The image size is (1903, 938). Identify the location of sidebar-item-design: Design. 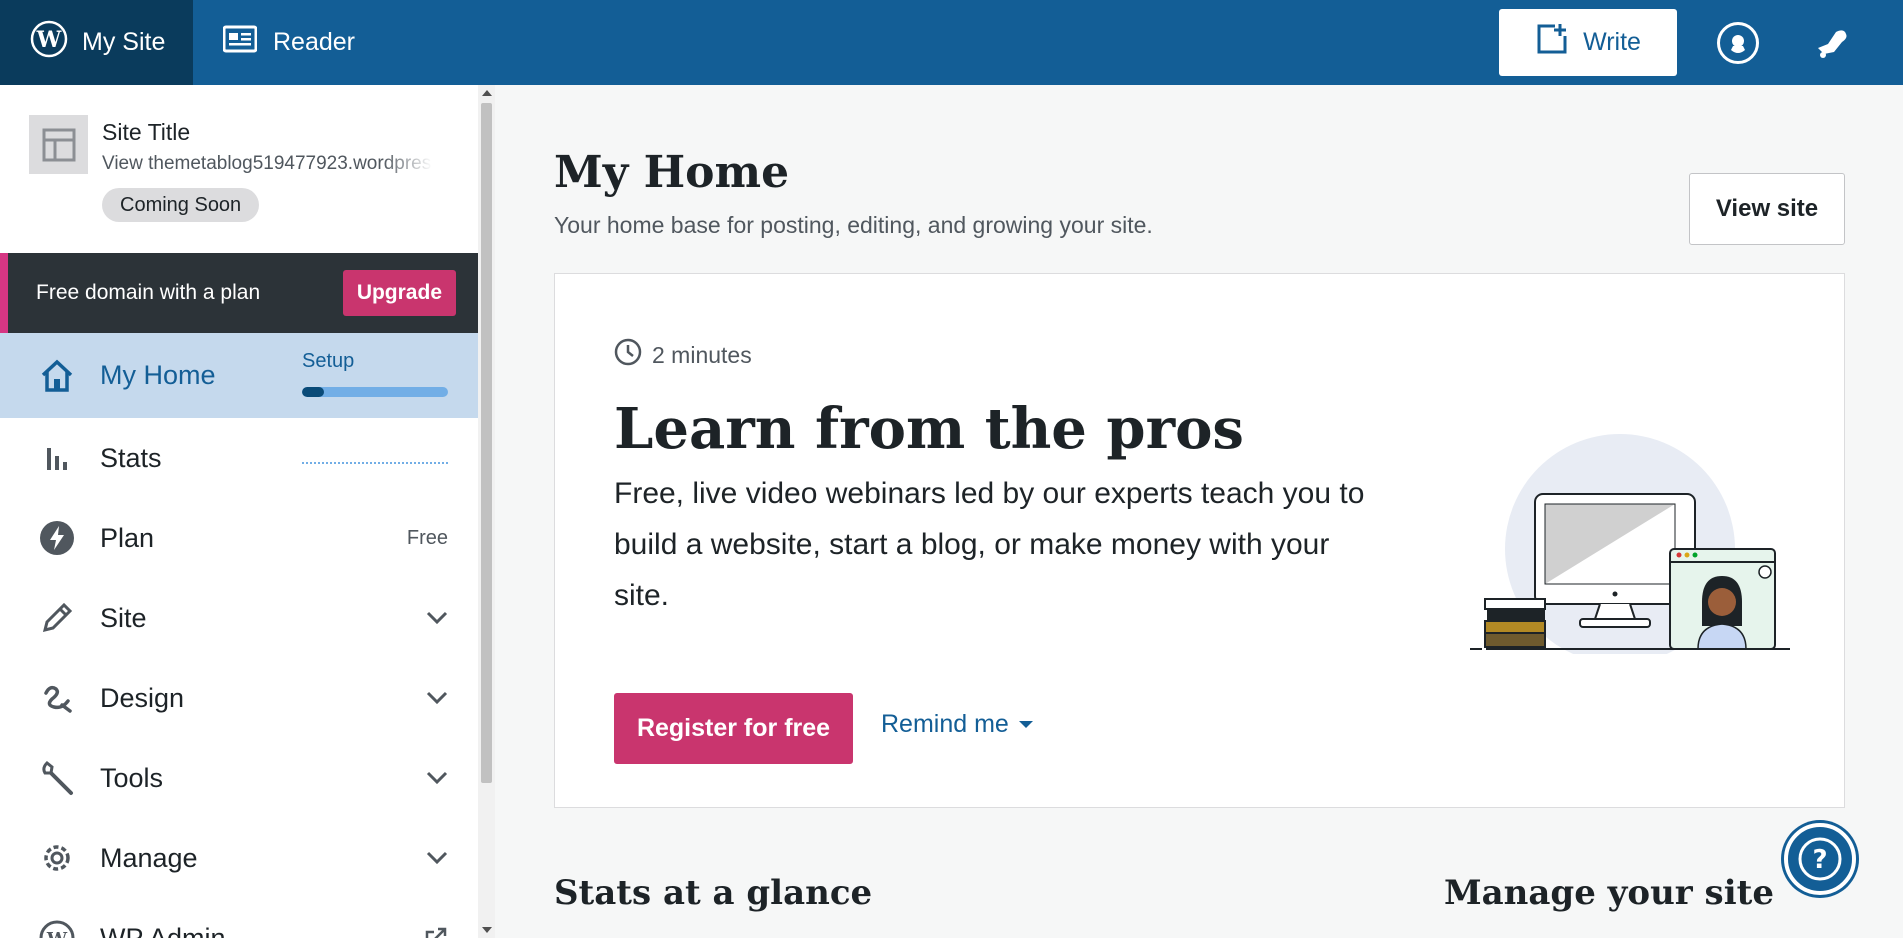
(239, 698).